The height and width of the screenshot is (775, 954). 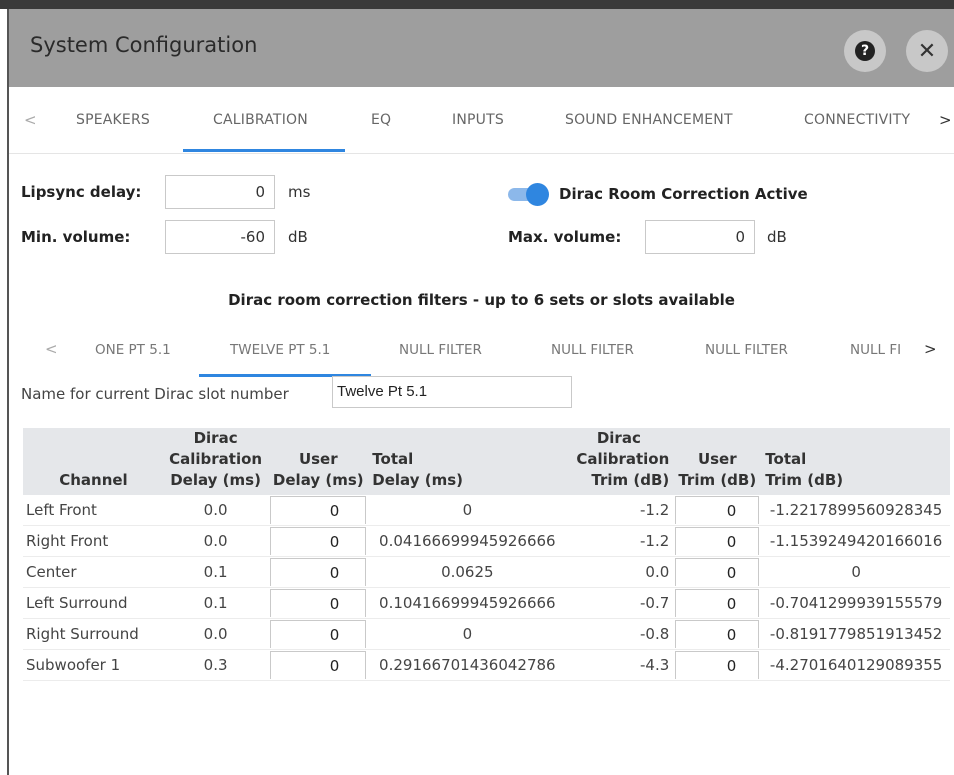 I want to click on channel-cell: Center, so click(x=93, y=572).